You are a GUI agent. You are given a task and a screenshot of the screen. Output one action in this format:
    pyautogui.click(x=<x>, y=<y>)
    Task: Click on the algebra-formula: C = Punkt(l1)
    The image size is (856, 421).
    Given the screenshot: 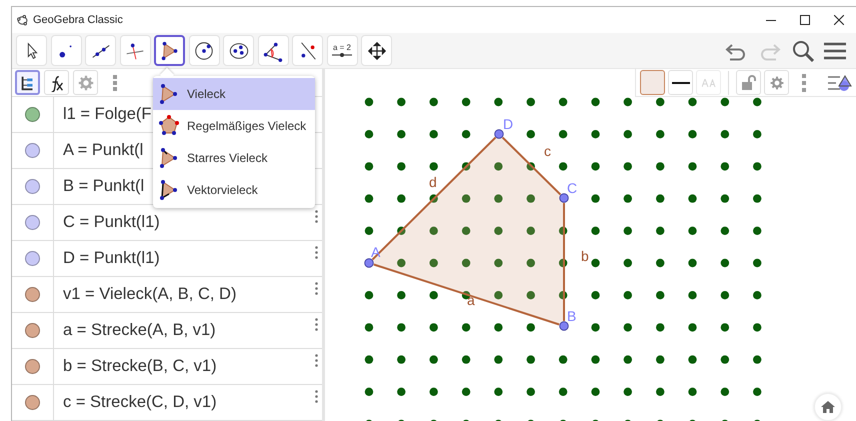 What is the action you would take?
    pyautogui.click(x=111, y=222)
    